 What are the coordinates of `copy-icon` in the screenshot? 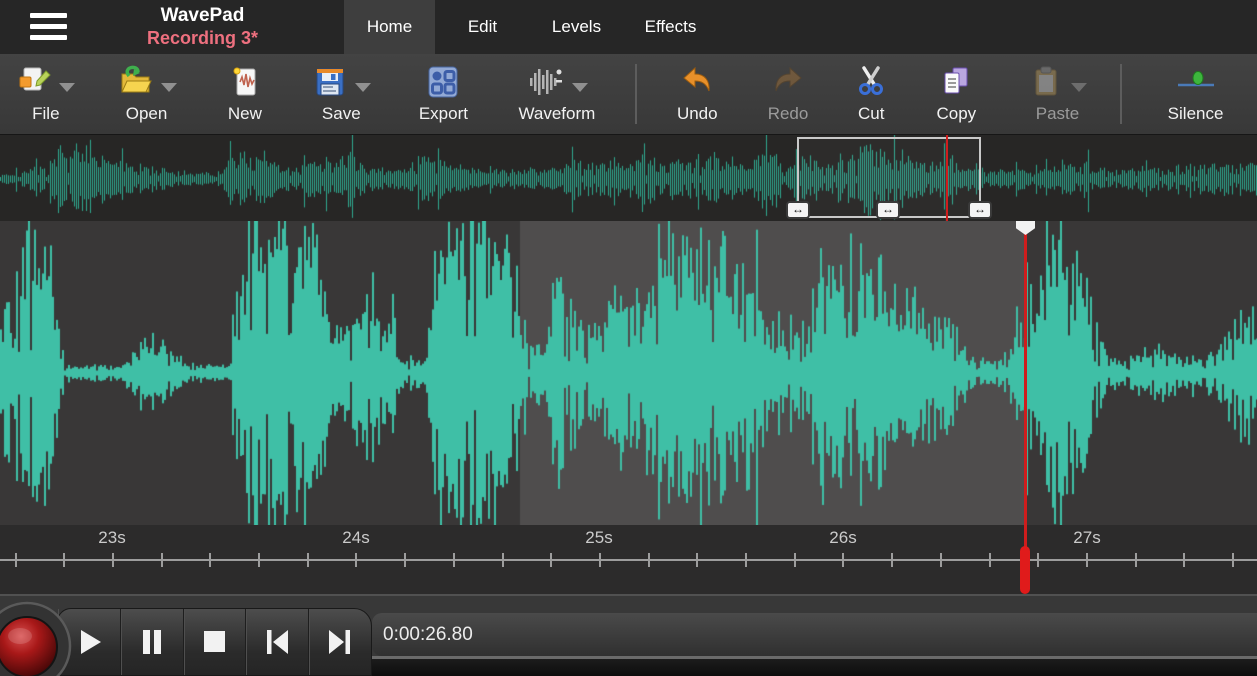 It's located at (956, 80).